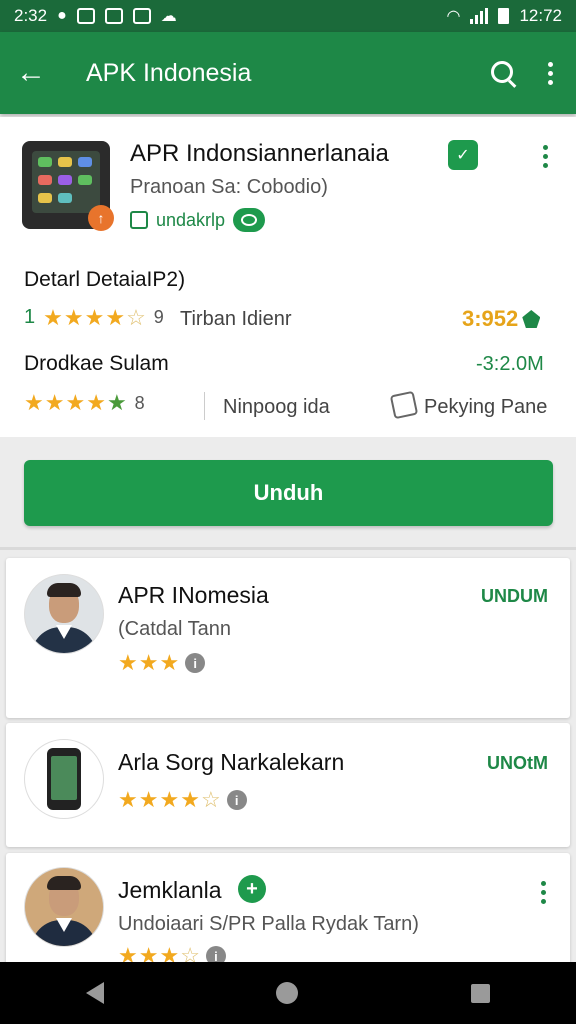  I want to click on navigation-bar, so click(288, 993).